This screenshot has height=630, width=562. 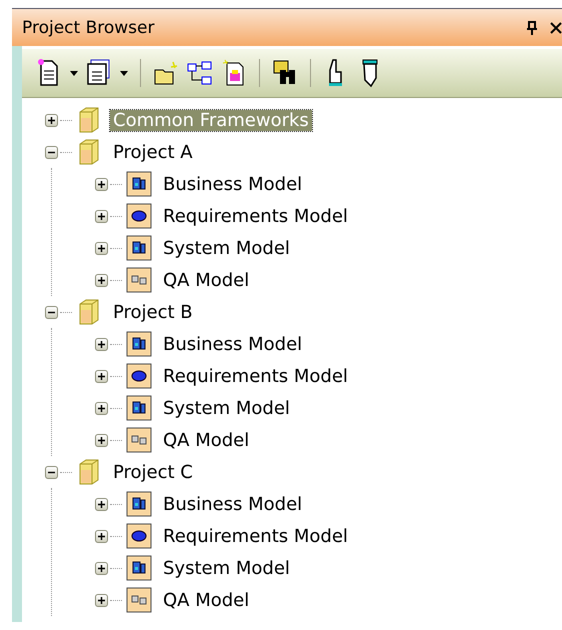 I want to click on tree-item: Project A, so click(x=153, y=152).